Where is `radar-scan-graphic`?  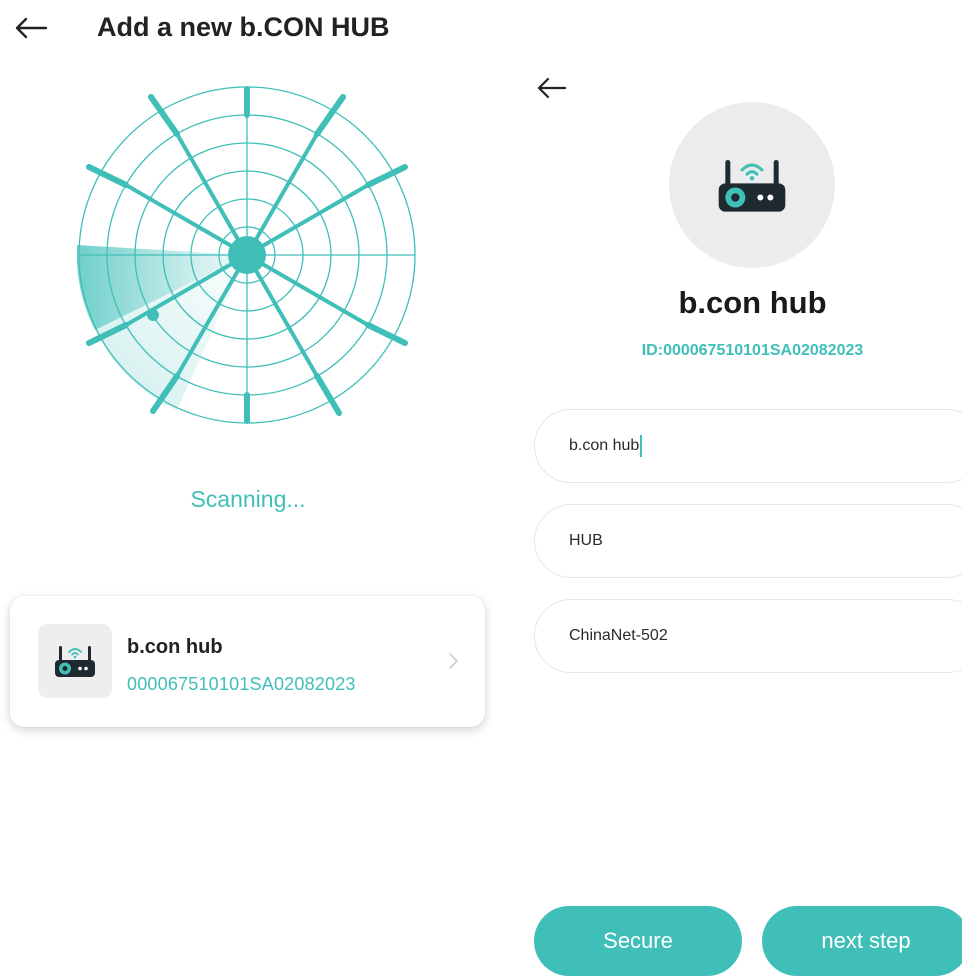 radar-scan-graphic is located at coordinates (246, 255).